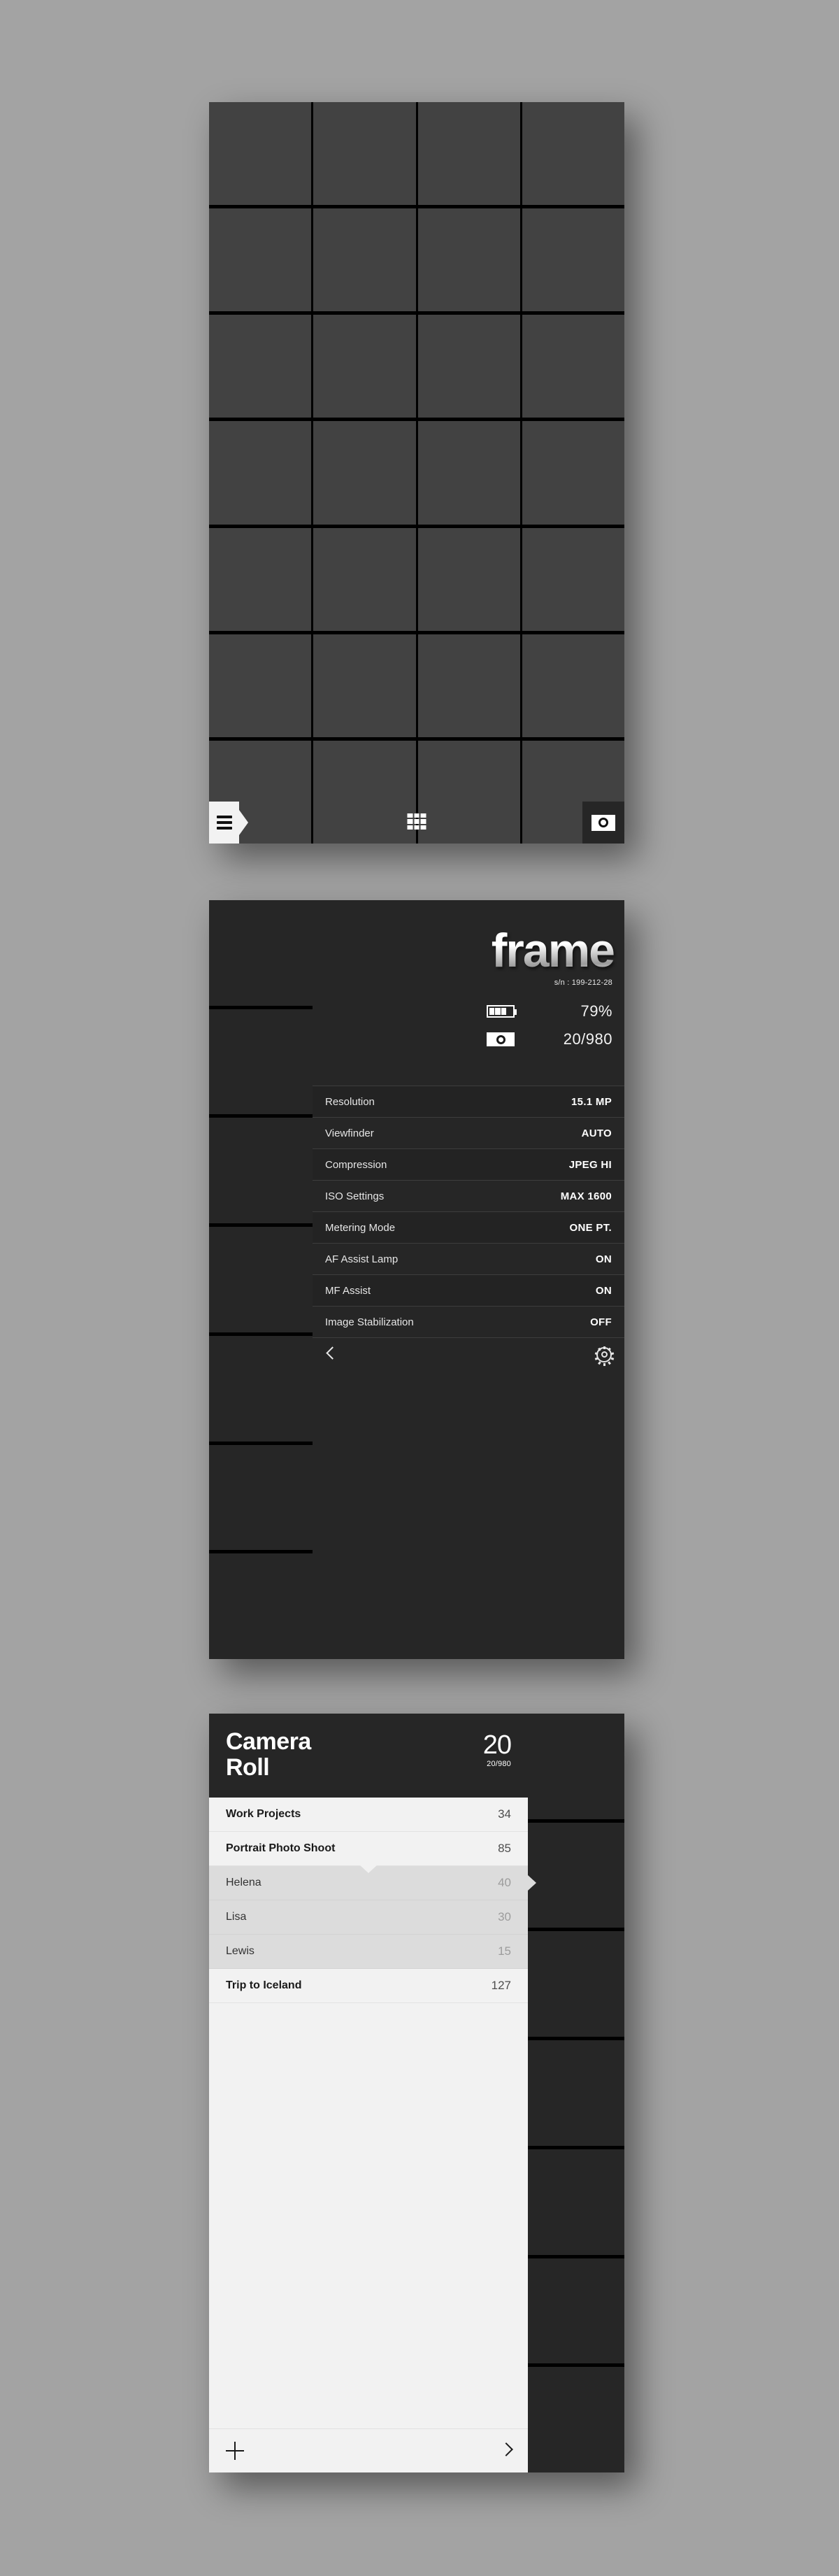 The height and width of the screenshot is (2576, 839). I want to click on settings-row-label: ISO Settings, so click(355, 1196).